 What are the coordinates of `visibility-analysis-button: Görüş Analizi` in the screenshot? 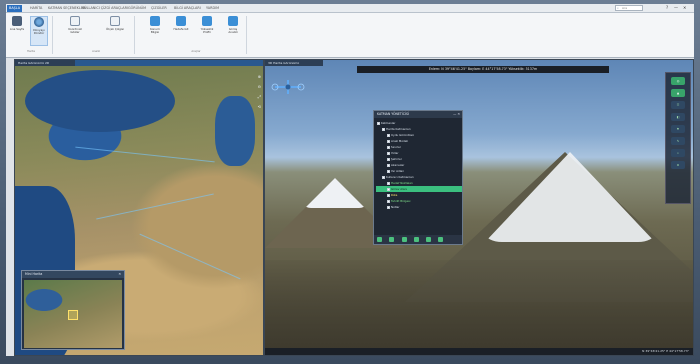 It's located at (233, 25).